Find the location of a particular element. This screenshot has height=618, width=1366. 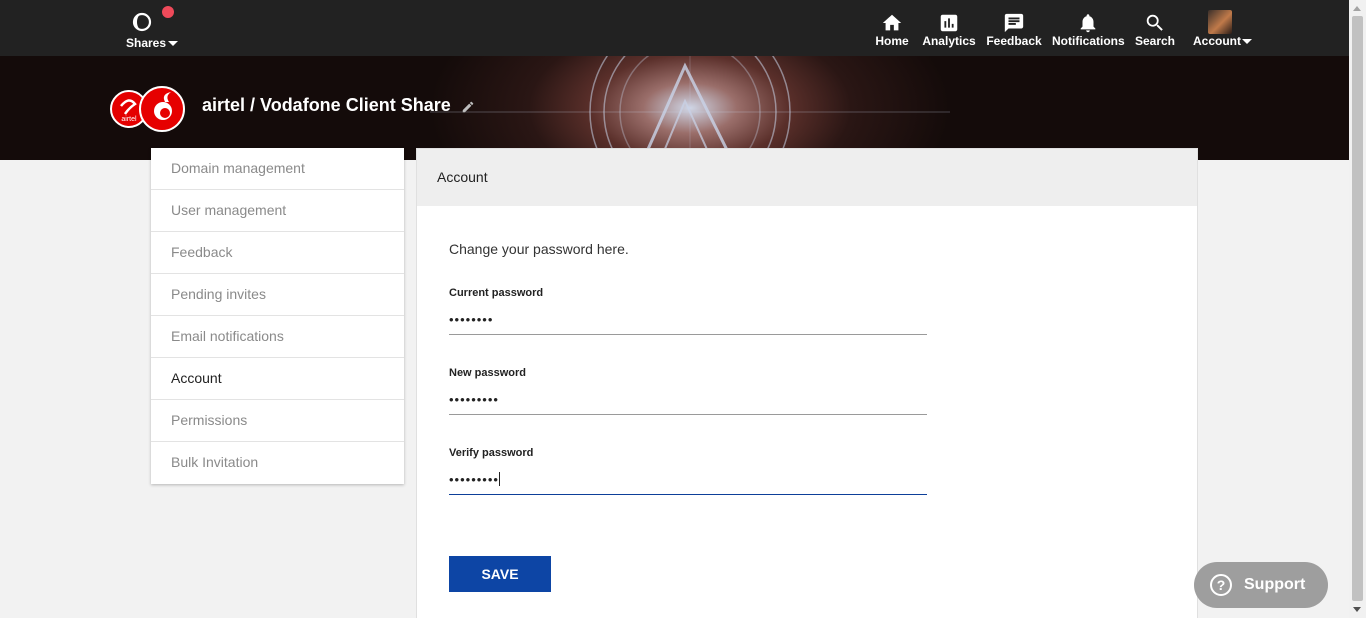

nav-home: Home is located at coordinates (892, 28).